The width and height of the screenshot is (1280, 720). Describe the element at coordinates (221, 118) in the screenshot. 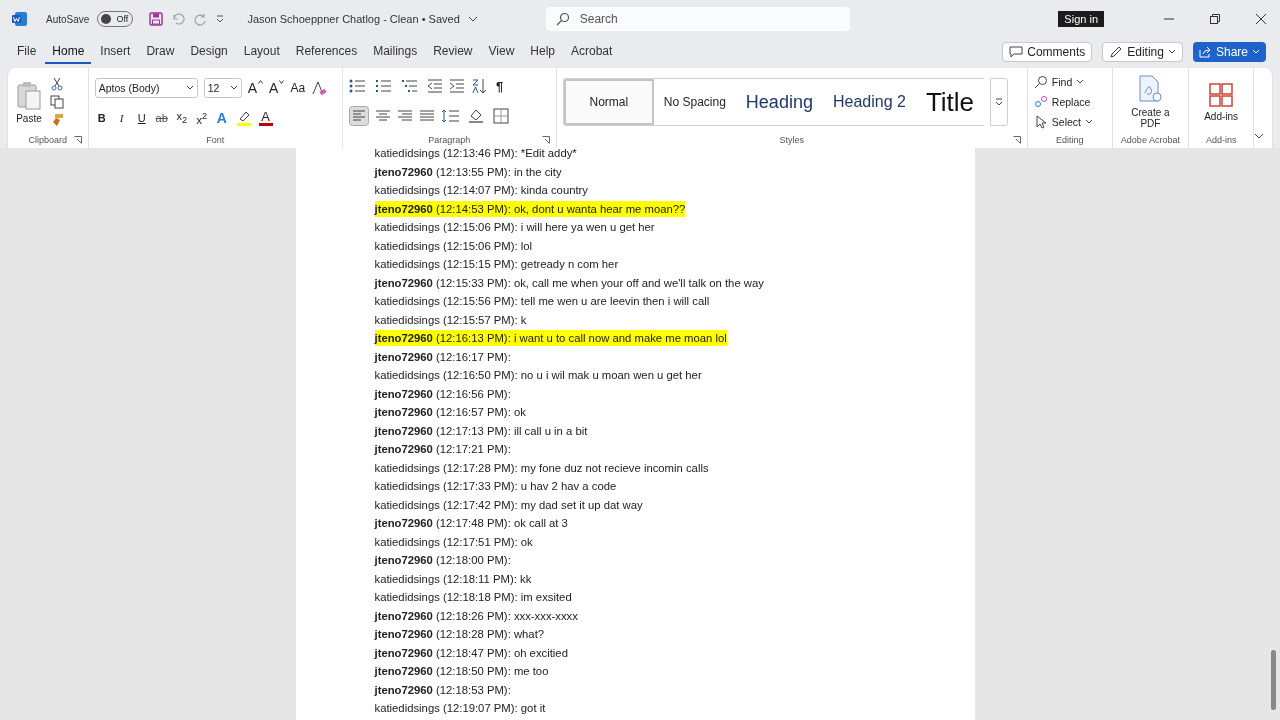

I see `text-effects-button: A` at that location.